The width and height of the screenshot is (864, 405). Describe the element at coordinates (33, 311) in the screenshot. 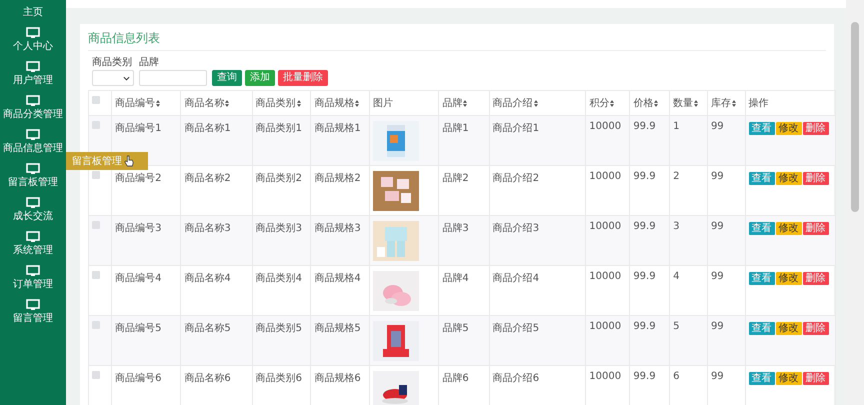

I see `sidebar-item: 留言管理` at that location.